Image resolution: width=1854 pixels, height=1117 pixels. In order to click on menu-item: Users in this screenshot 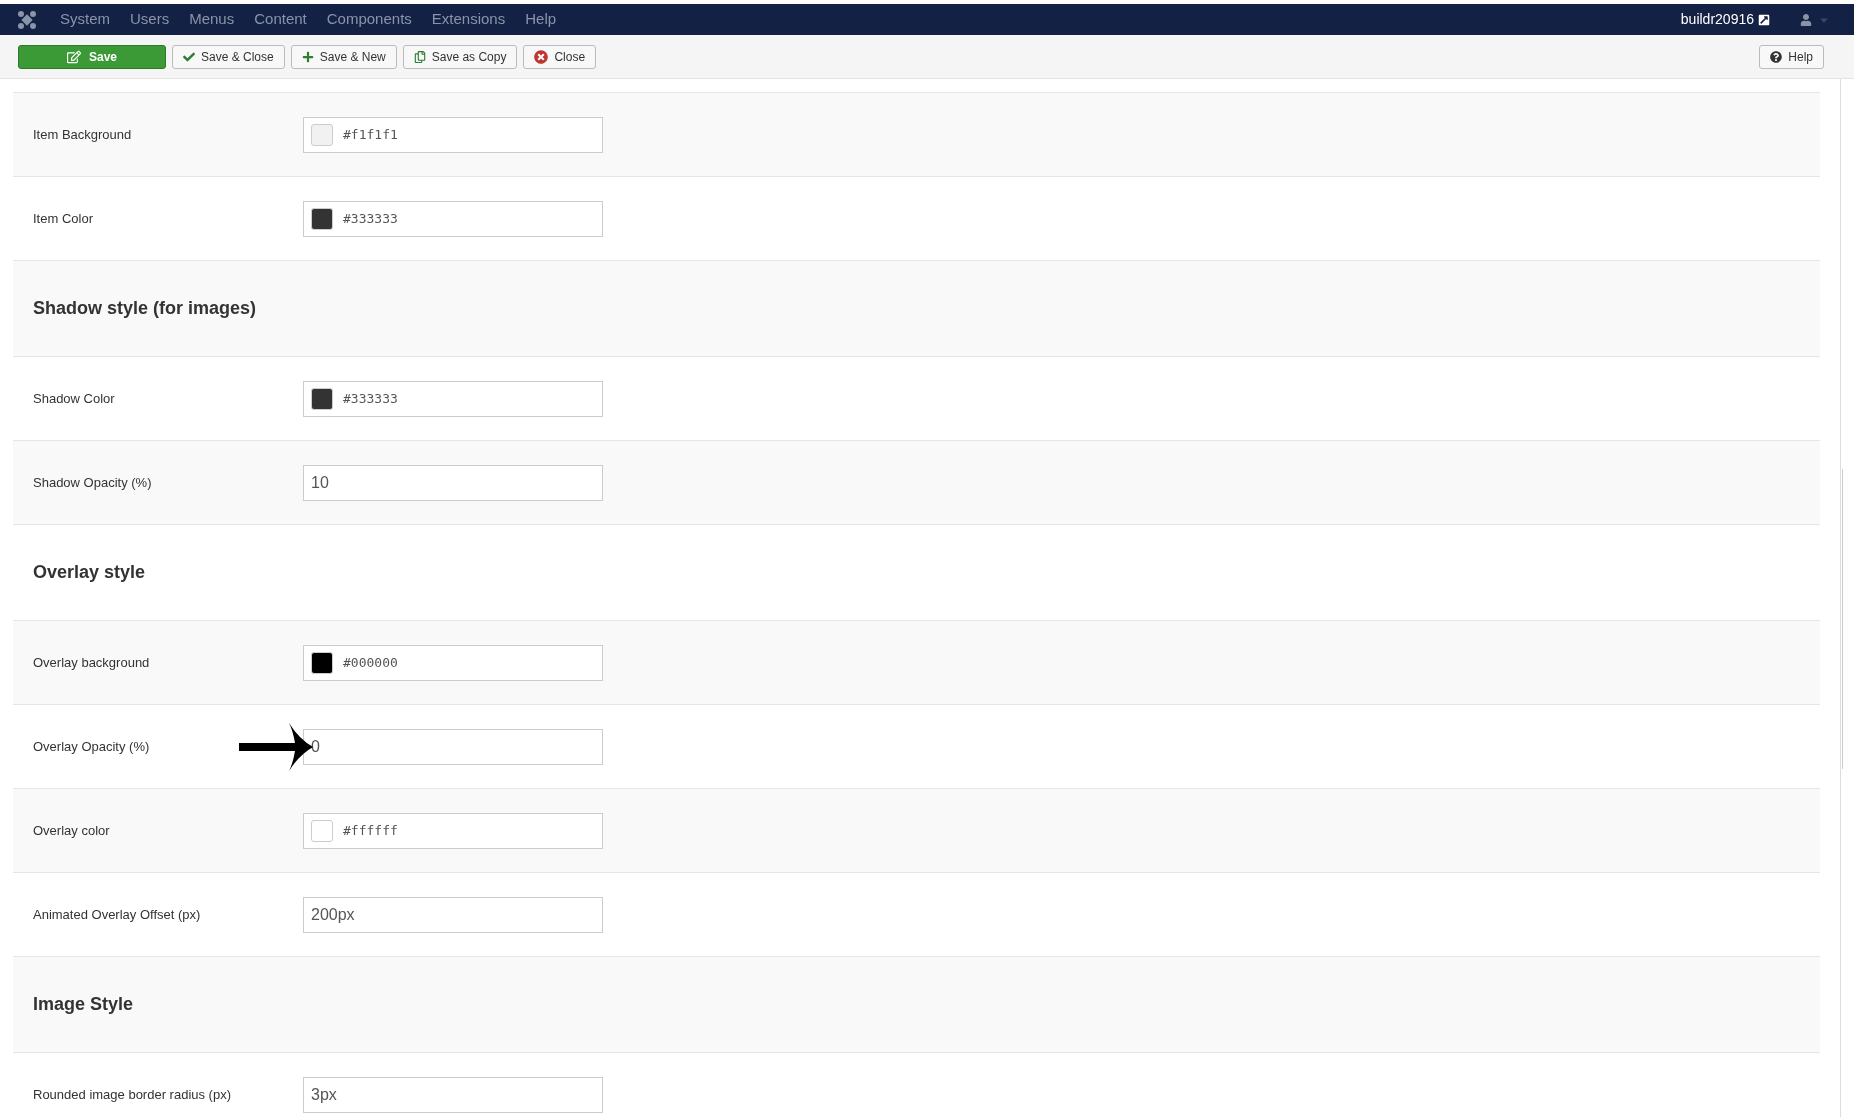, I will do `click(150, 19)`.